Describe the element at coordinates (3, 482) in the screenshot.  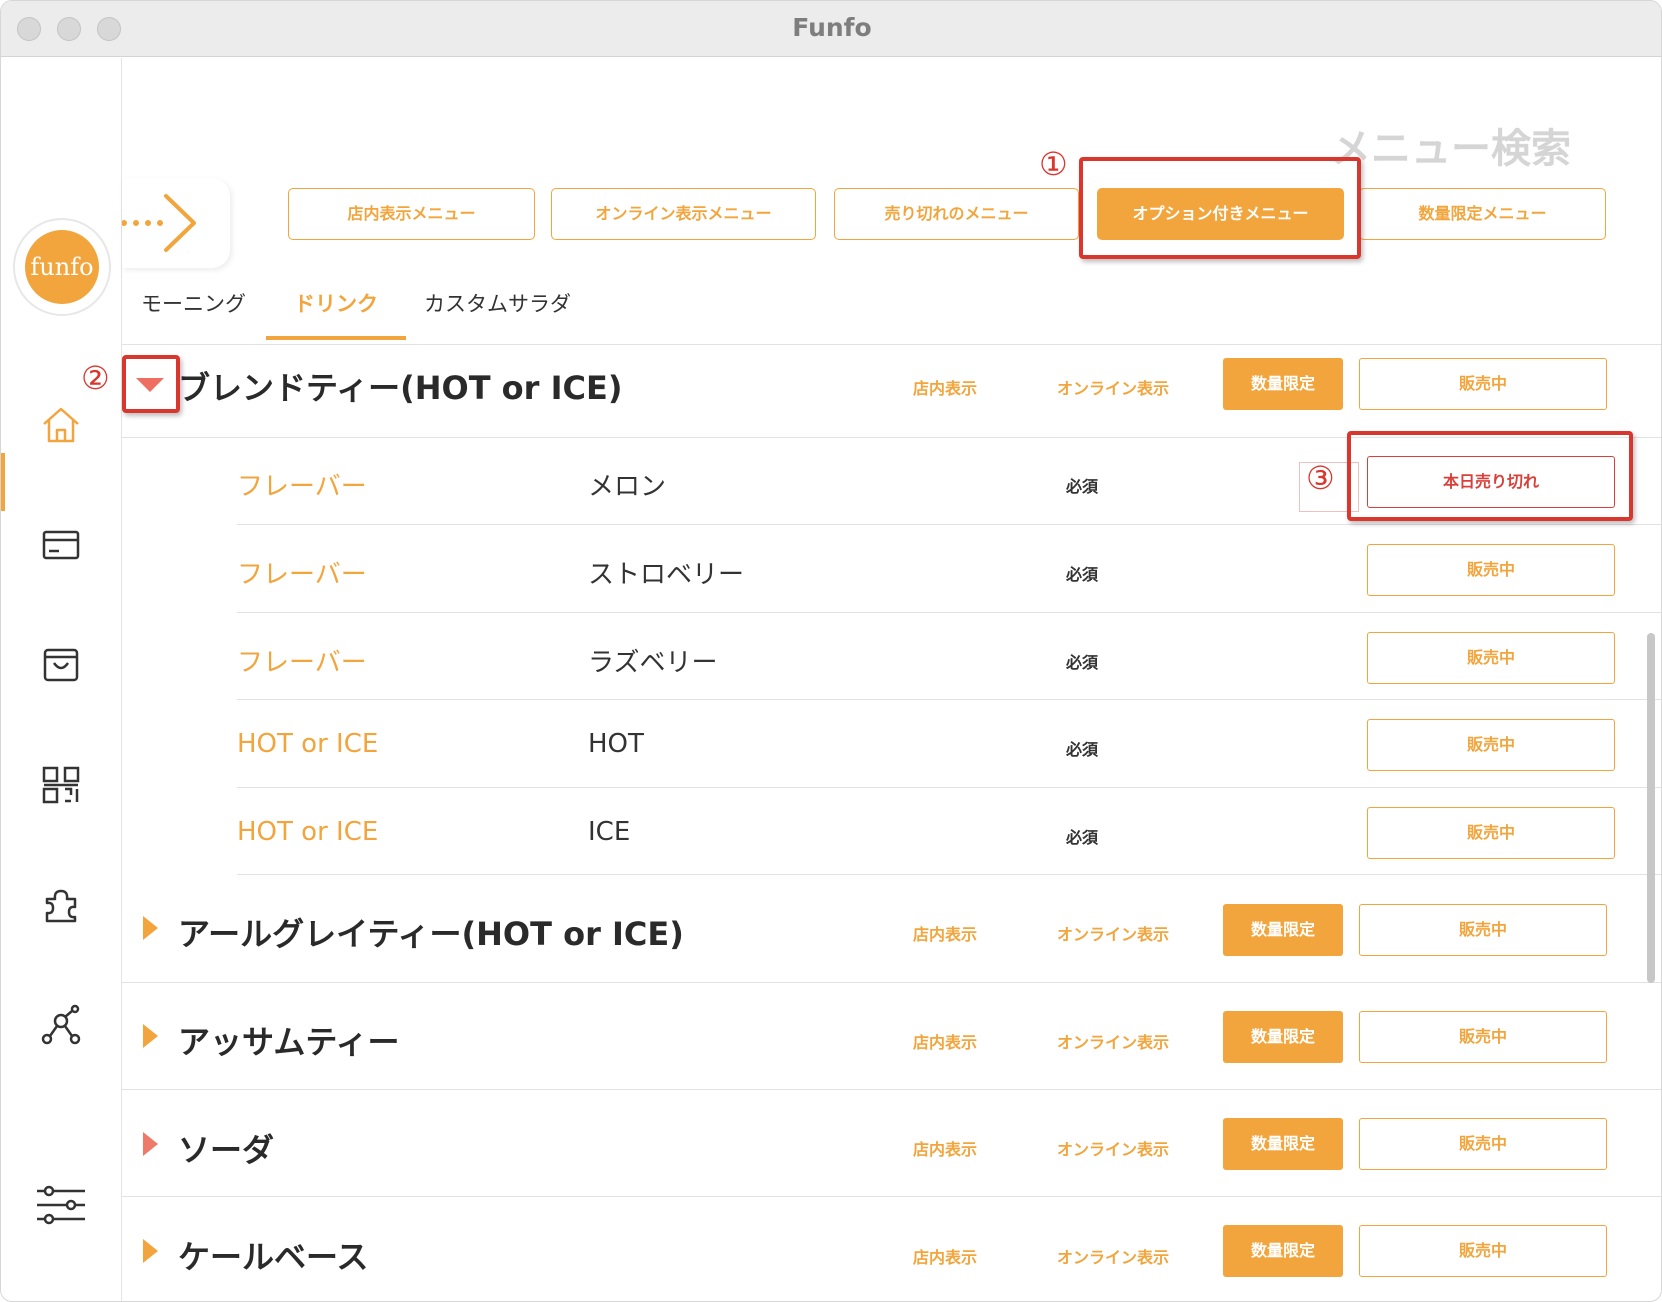
I see `nav-active-indicator` at that location.